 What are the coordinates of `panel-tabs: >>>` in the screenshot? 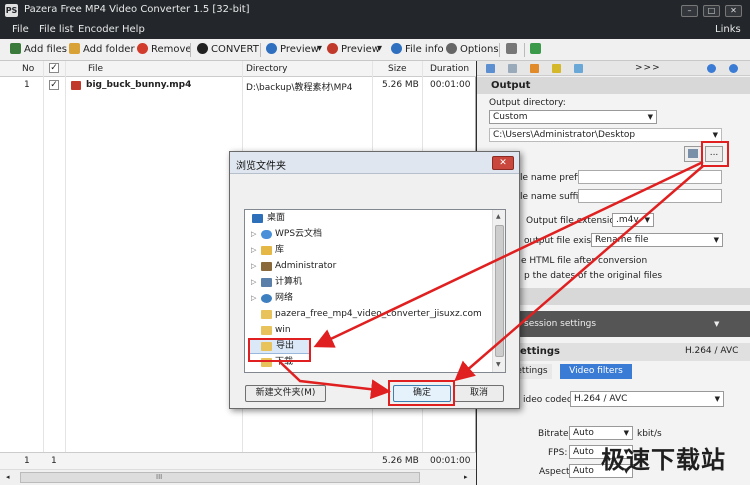 It's located at (613, 68).